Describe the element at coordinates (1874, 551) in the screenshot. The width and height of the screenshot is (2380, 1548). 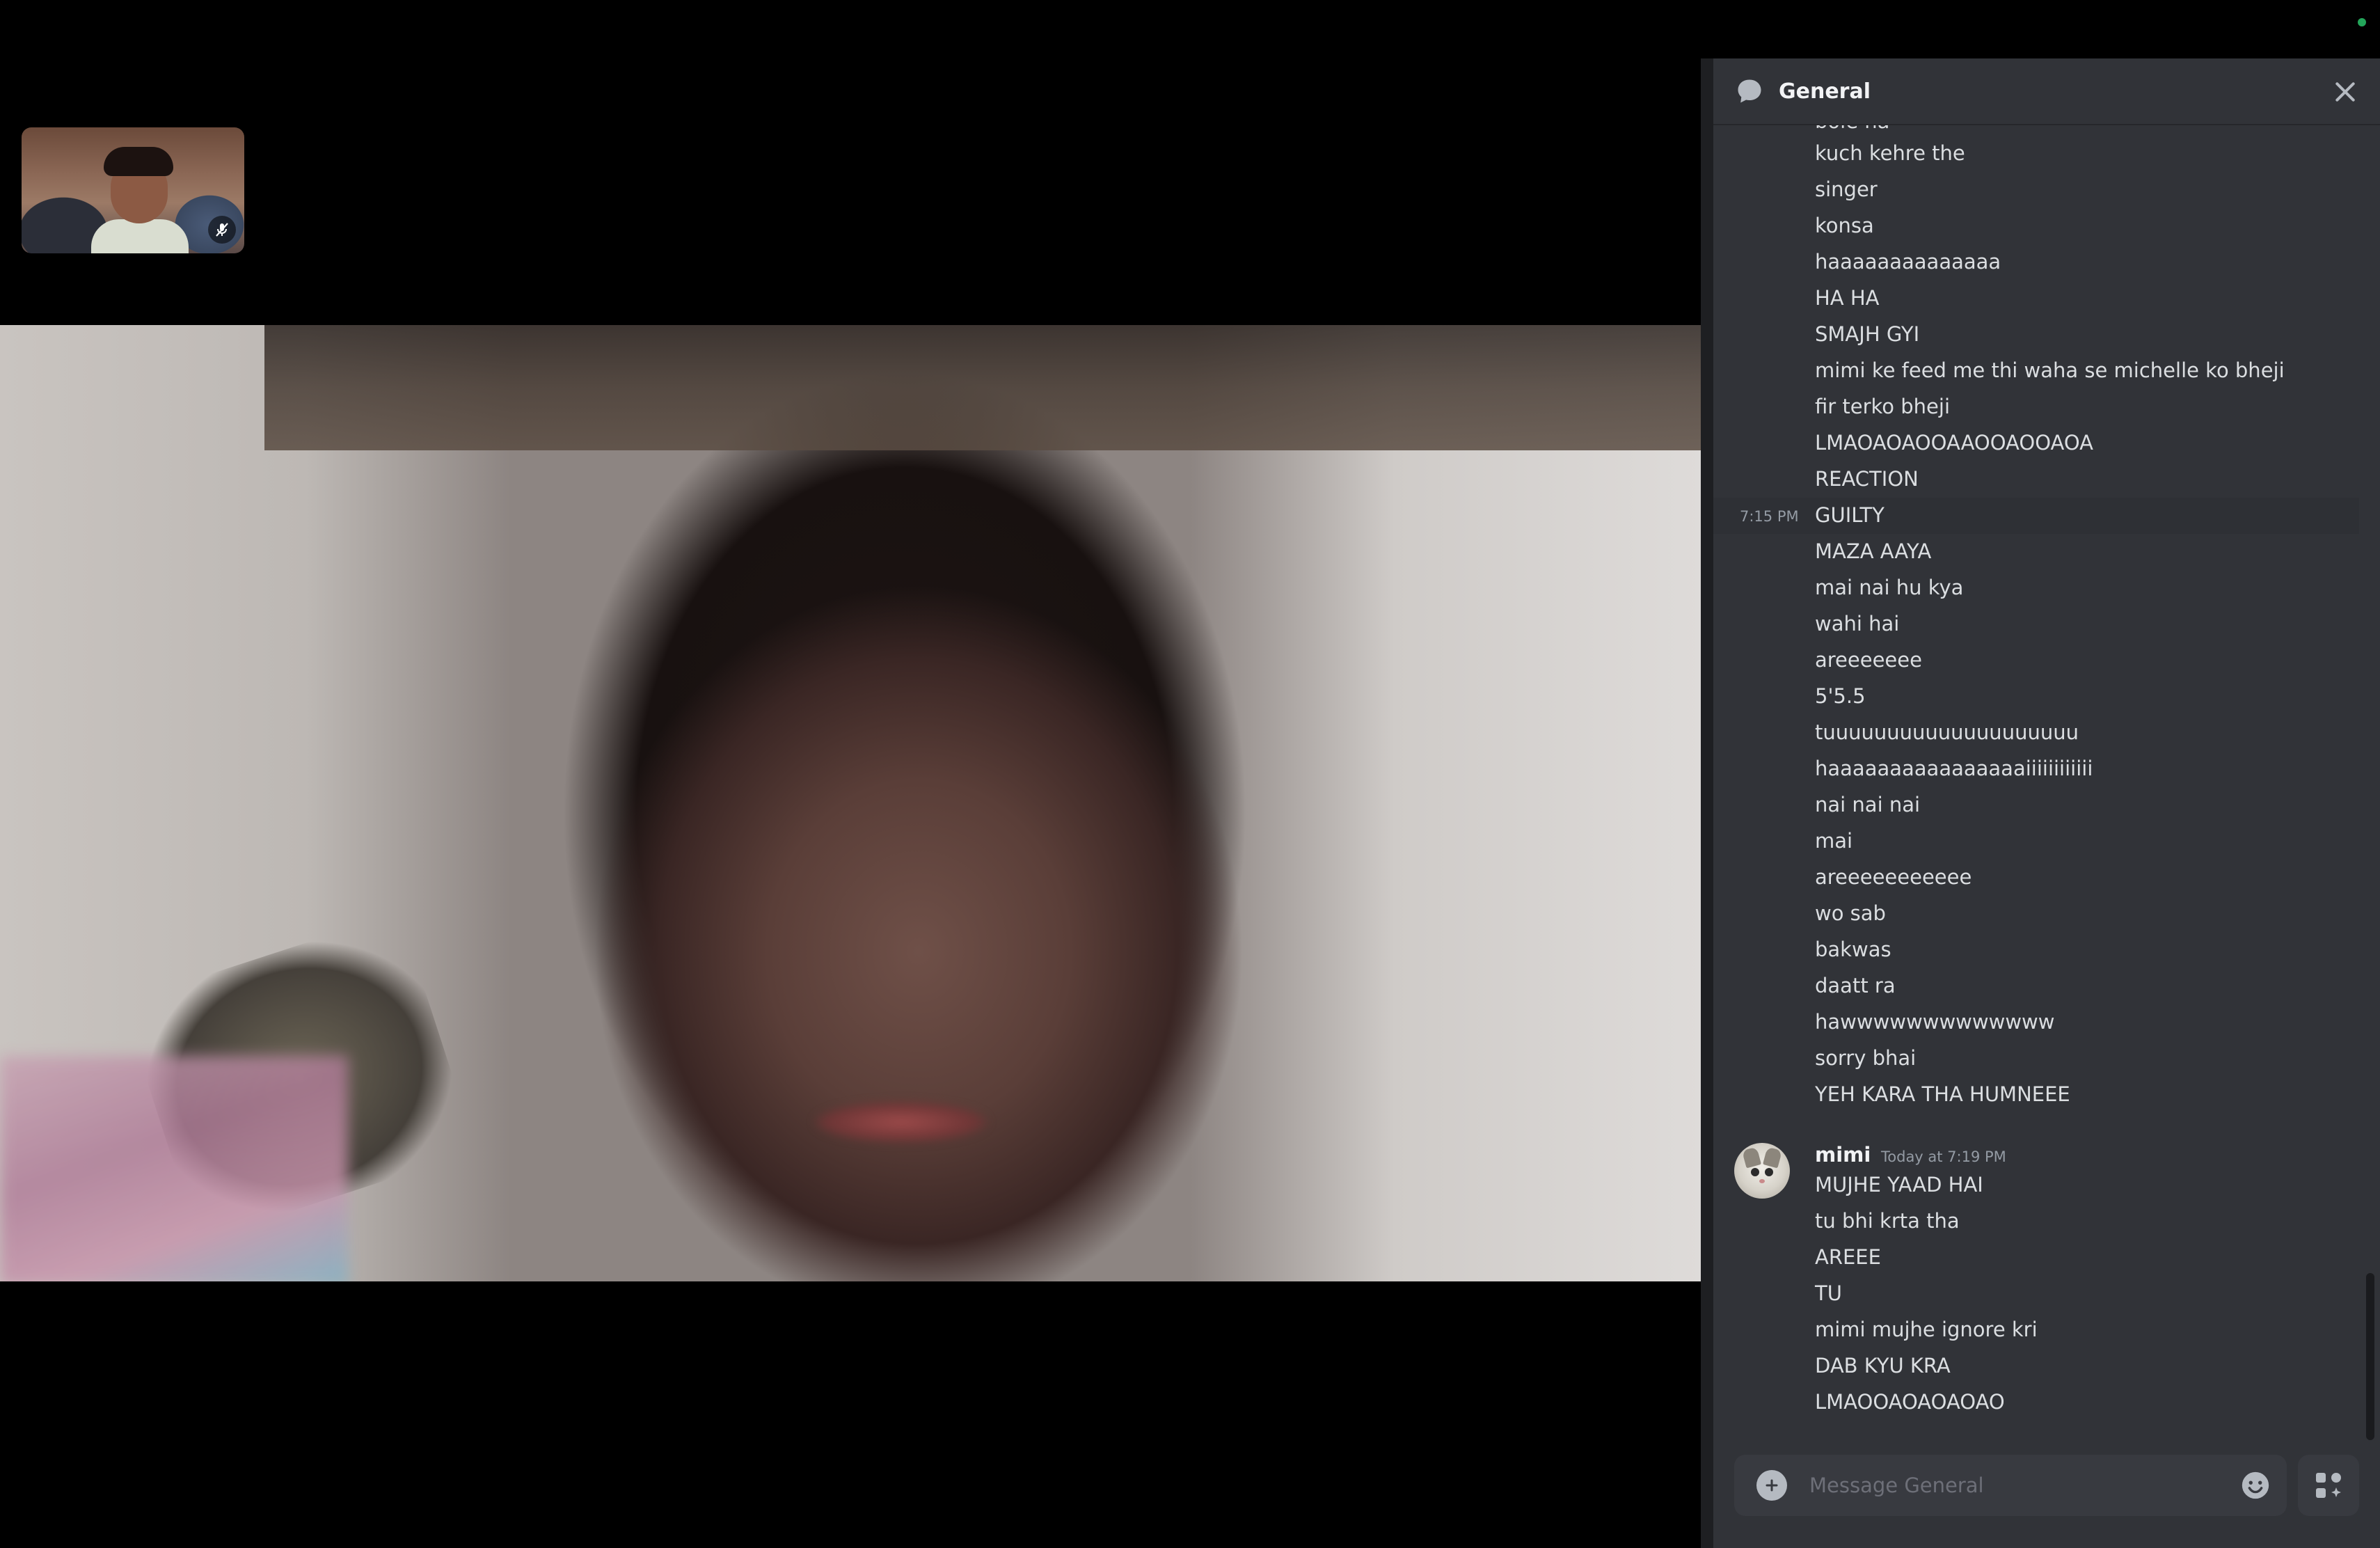
I see `message-line: MAZA AAYA` at that location.